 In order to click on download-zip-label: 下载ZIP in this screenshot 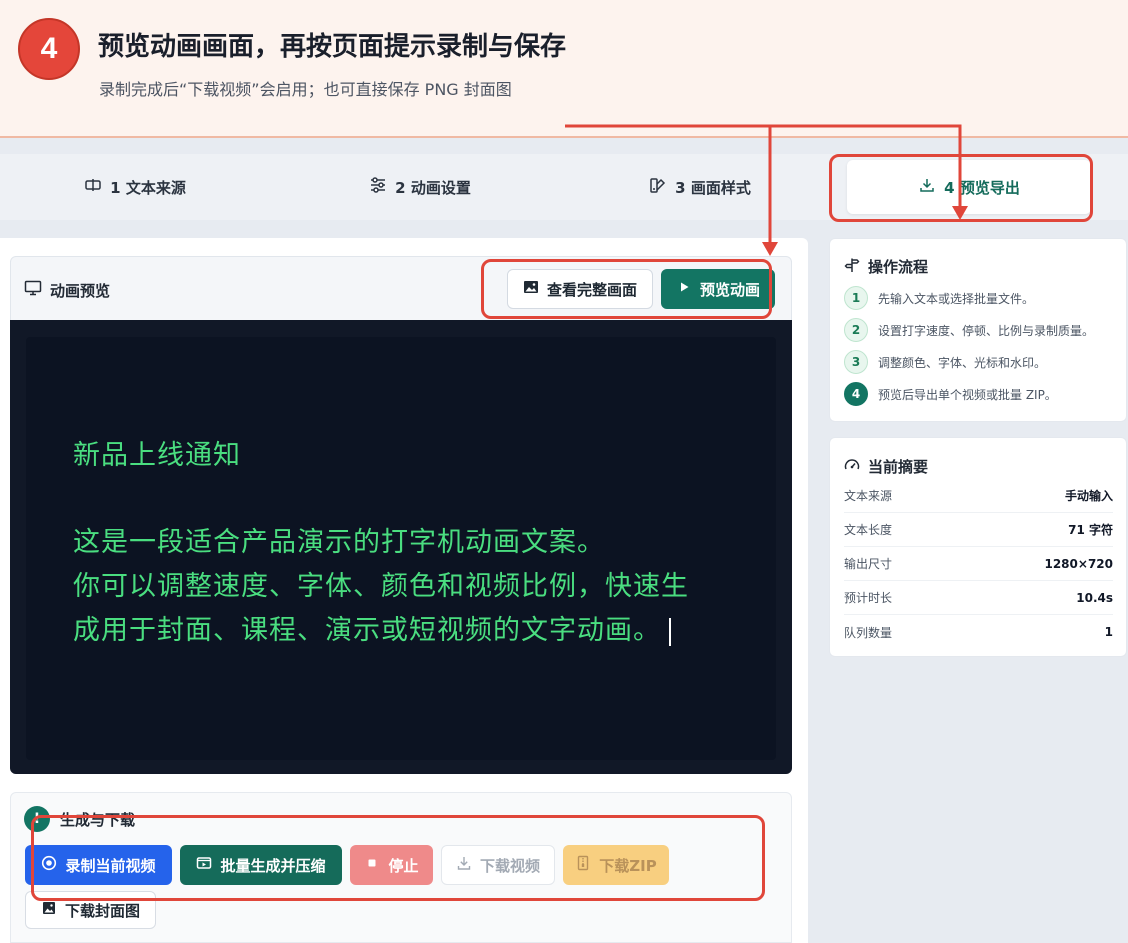, I will do `click(628, 865)`.